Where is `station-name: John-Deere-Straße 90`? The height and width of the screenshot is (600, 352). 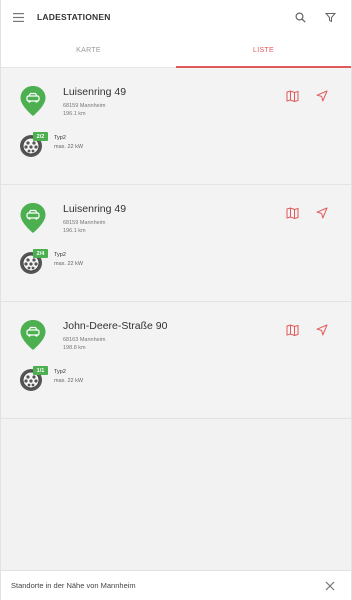
station-name: John-Deere-Straße 90 is located at coordinates (115, 326).